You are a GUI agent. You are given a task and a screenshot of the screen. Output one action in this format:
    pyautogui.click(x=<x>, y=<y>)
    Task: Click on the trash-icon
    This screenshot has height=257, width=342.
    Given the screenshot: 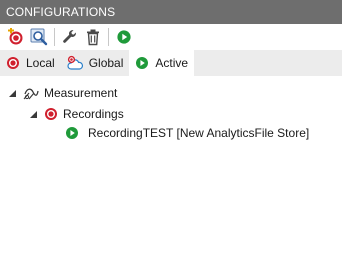 What is the action you would take?
    pyautogui.click(x=93, y=37)
    